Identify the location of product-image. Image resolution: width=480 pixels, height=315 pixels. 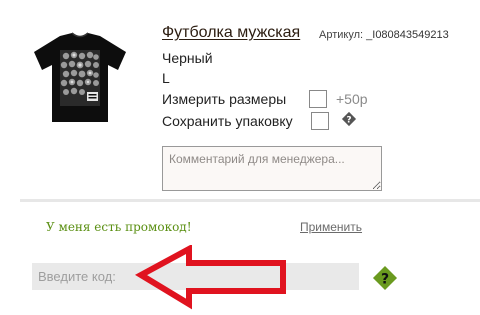
(80, 79).